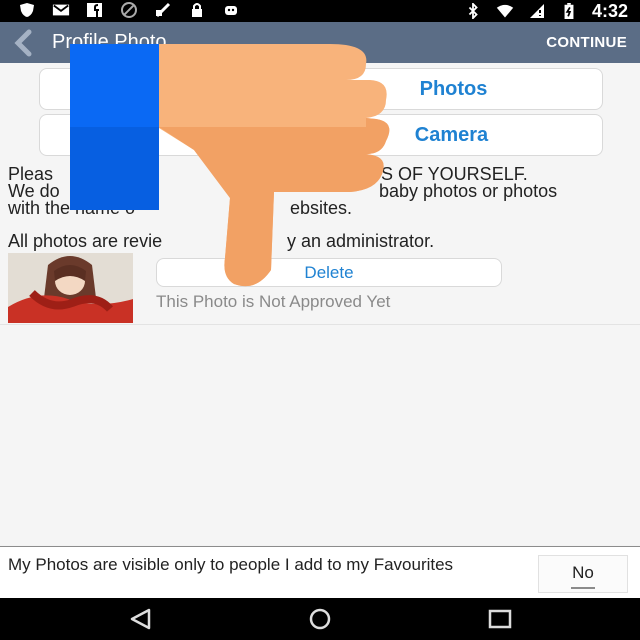 This screenshot has width=640, height=640. What do you see at coordinates (320, 324) in the screenshot?
I see `divider` at bounding box center [320, 324].